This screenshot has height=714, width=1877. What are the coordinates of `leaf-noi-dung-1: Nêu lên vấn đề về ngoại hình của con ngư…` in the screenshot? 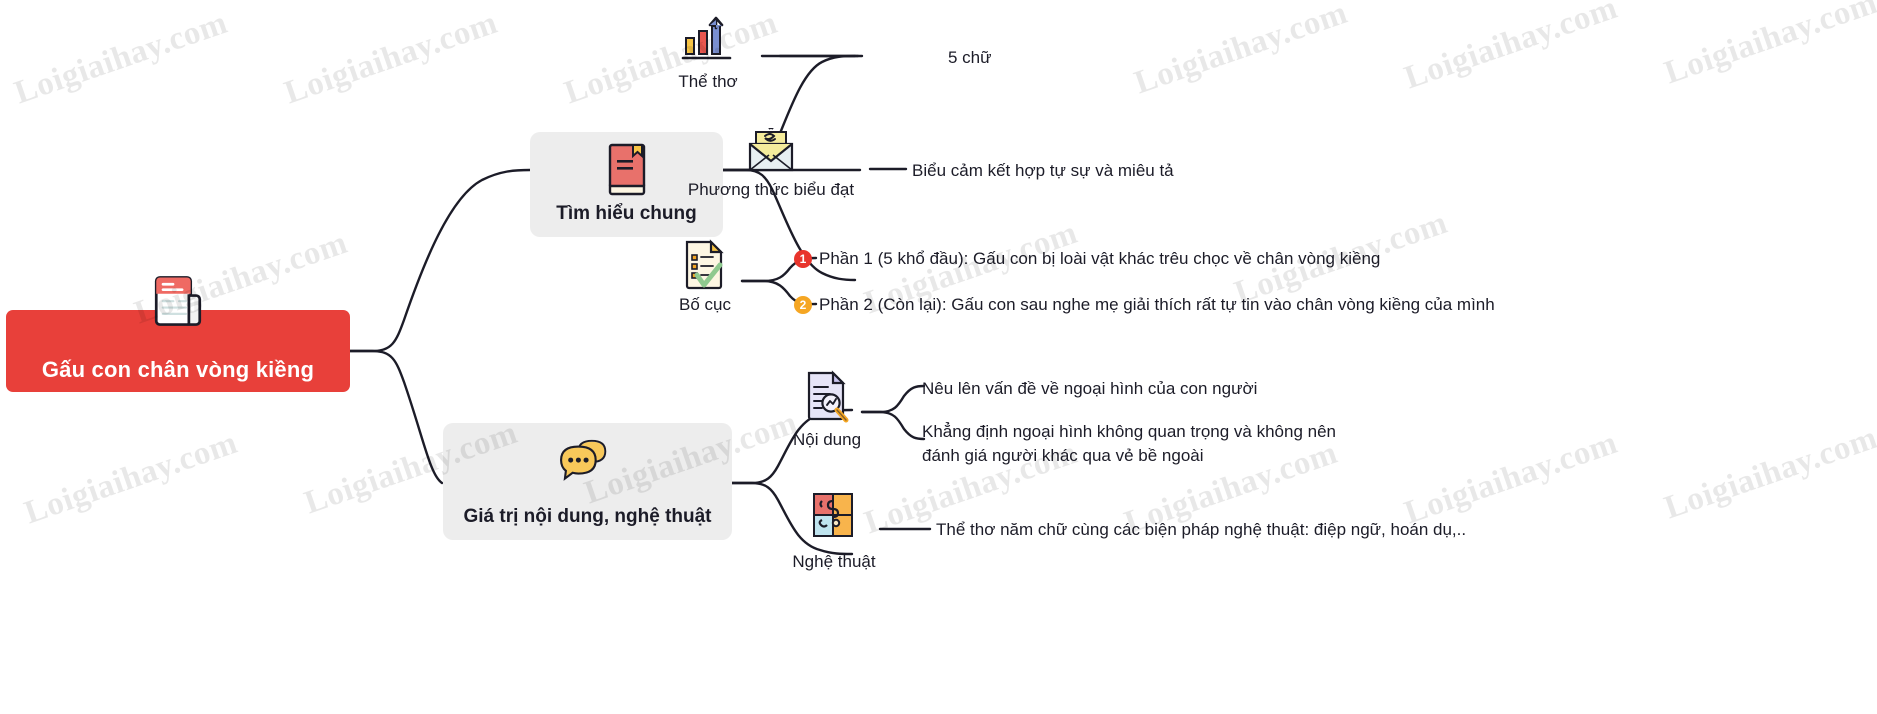 It's located at (1089, 389).